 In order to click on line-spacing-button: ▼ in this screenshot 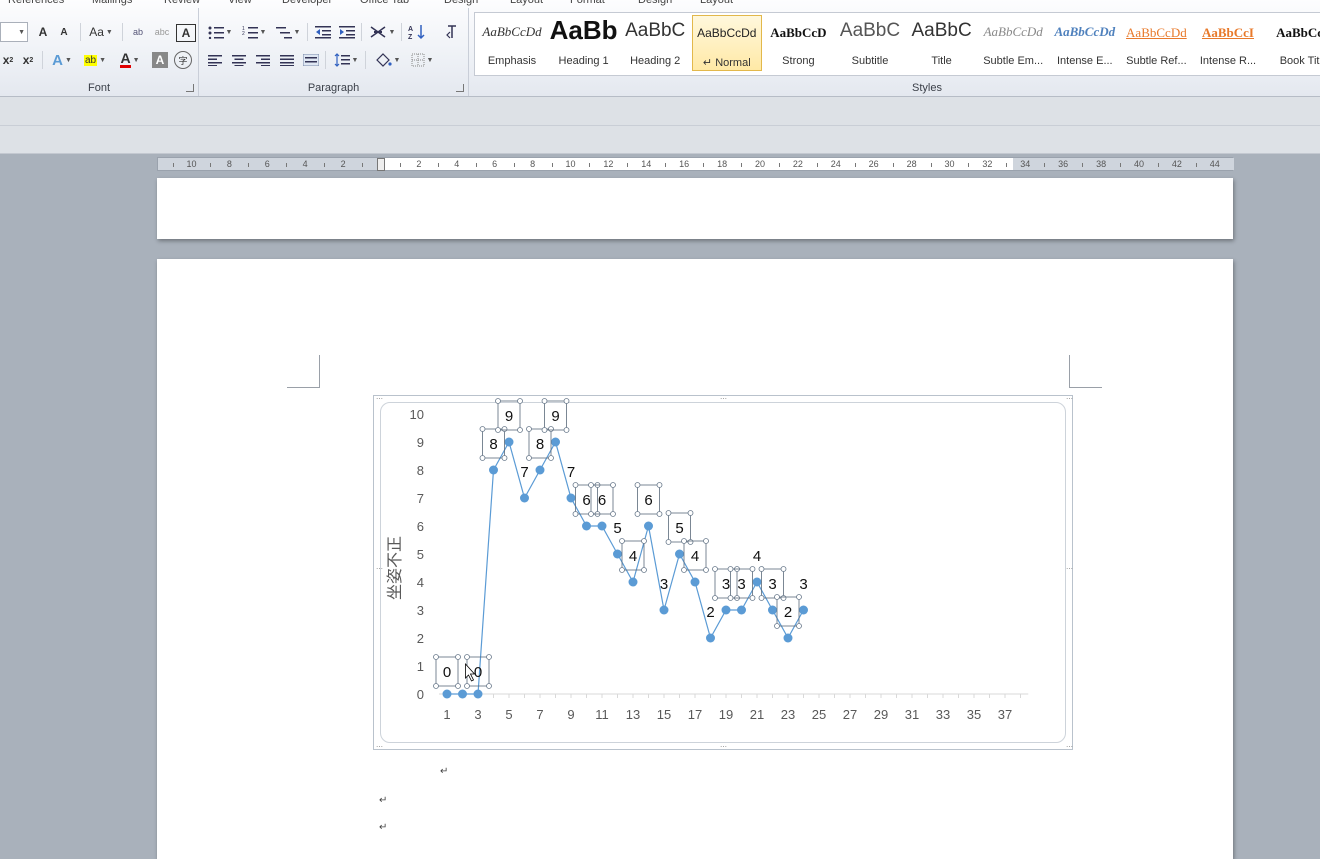, I will do `click(346, 60)`.